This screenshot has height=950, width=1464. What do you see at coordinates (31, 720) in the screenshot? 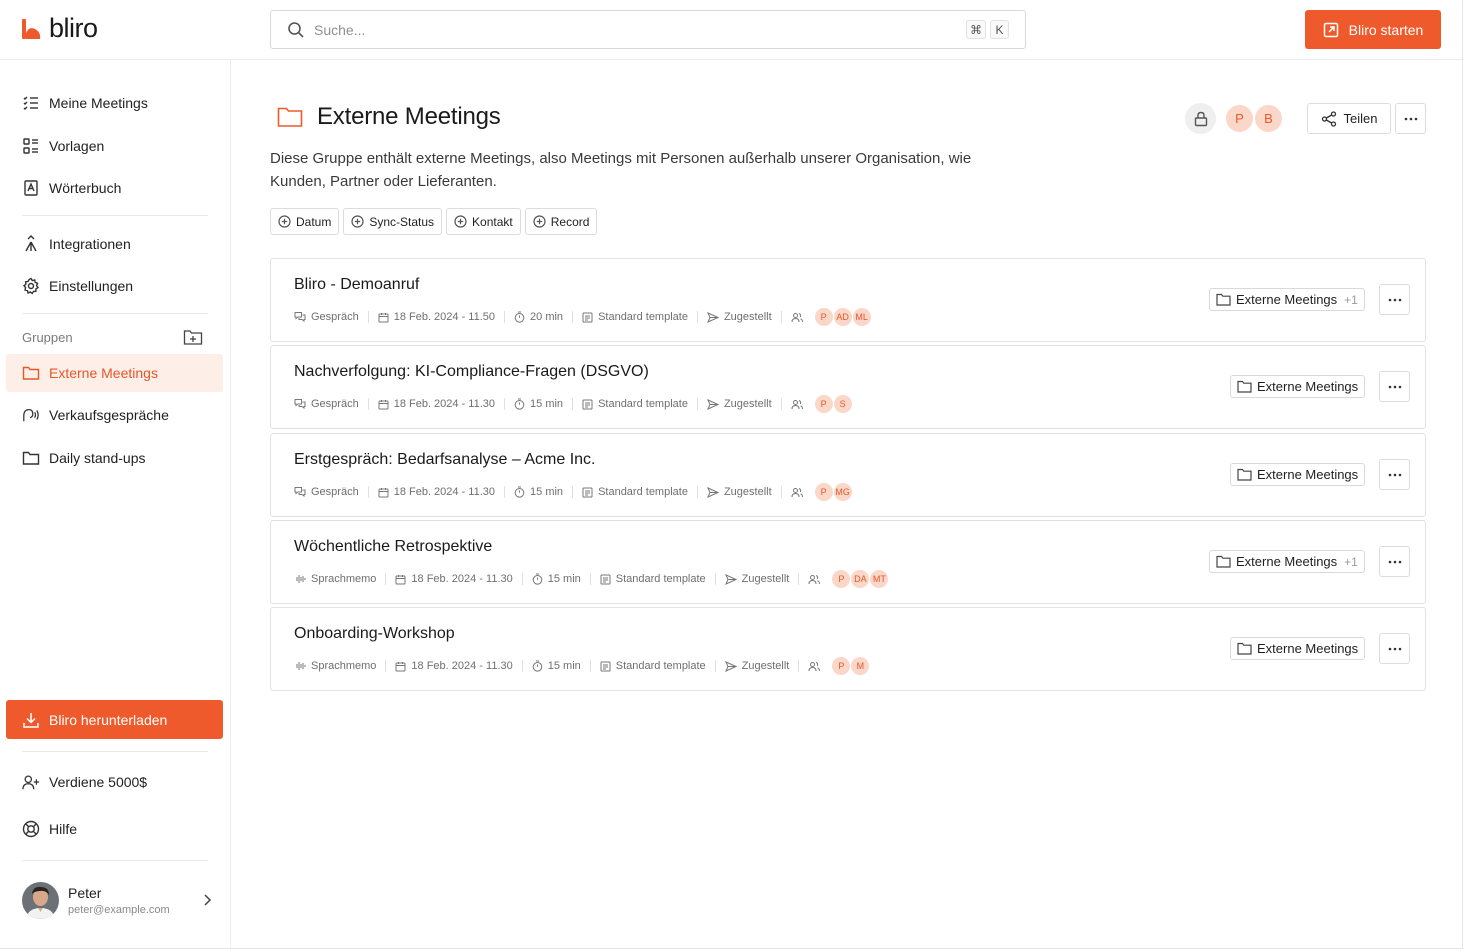
I see `download-icon` at bounding box center [31, 720].